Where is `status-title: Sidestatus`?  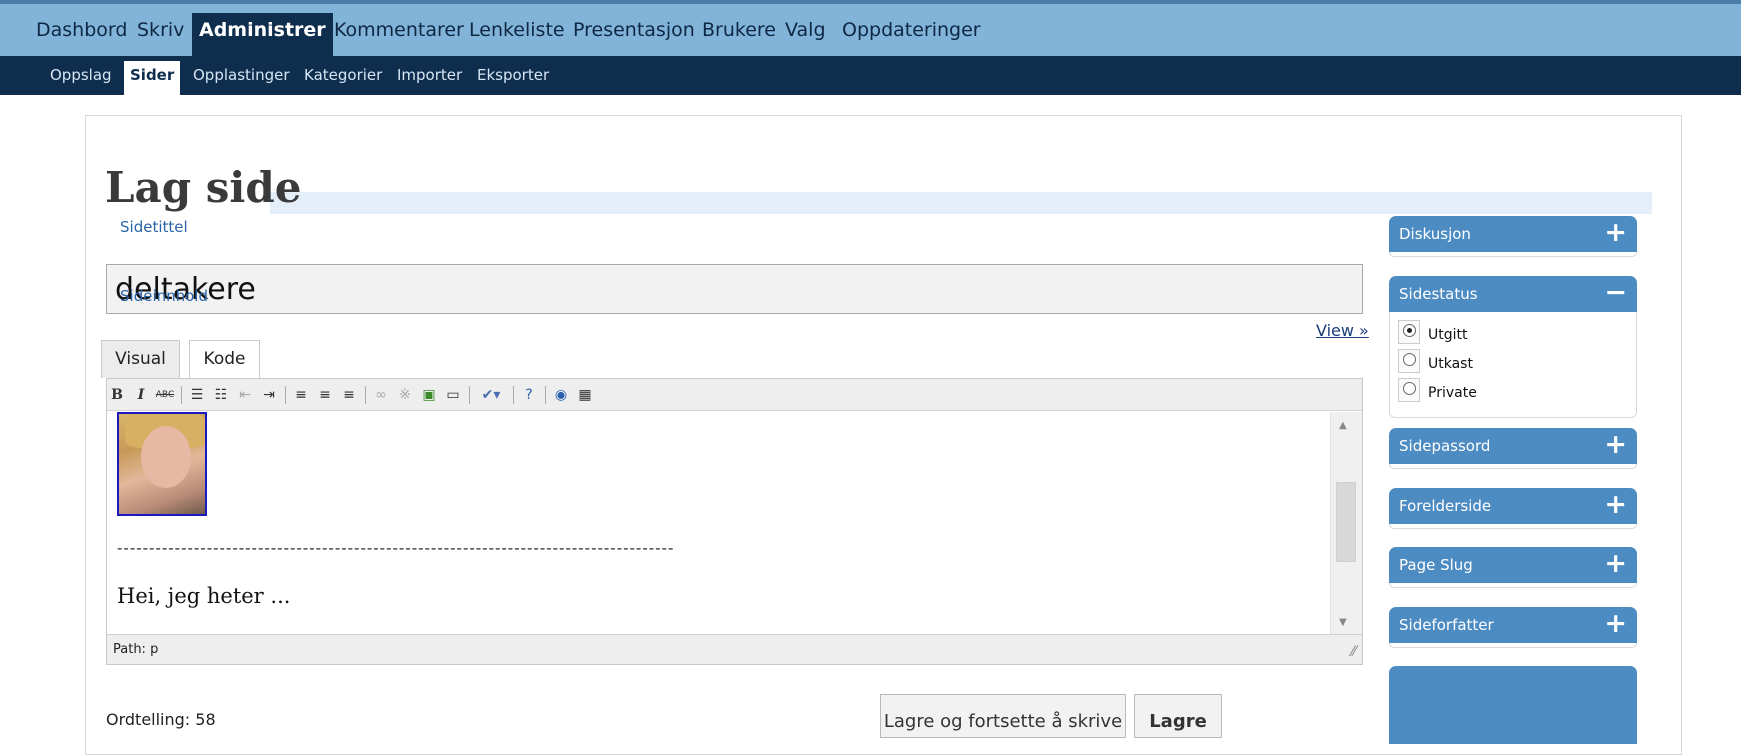
status-title: Sidestatus is located at coordinates (1438, 294).